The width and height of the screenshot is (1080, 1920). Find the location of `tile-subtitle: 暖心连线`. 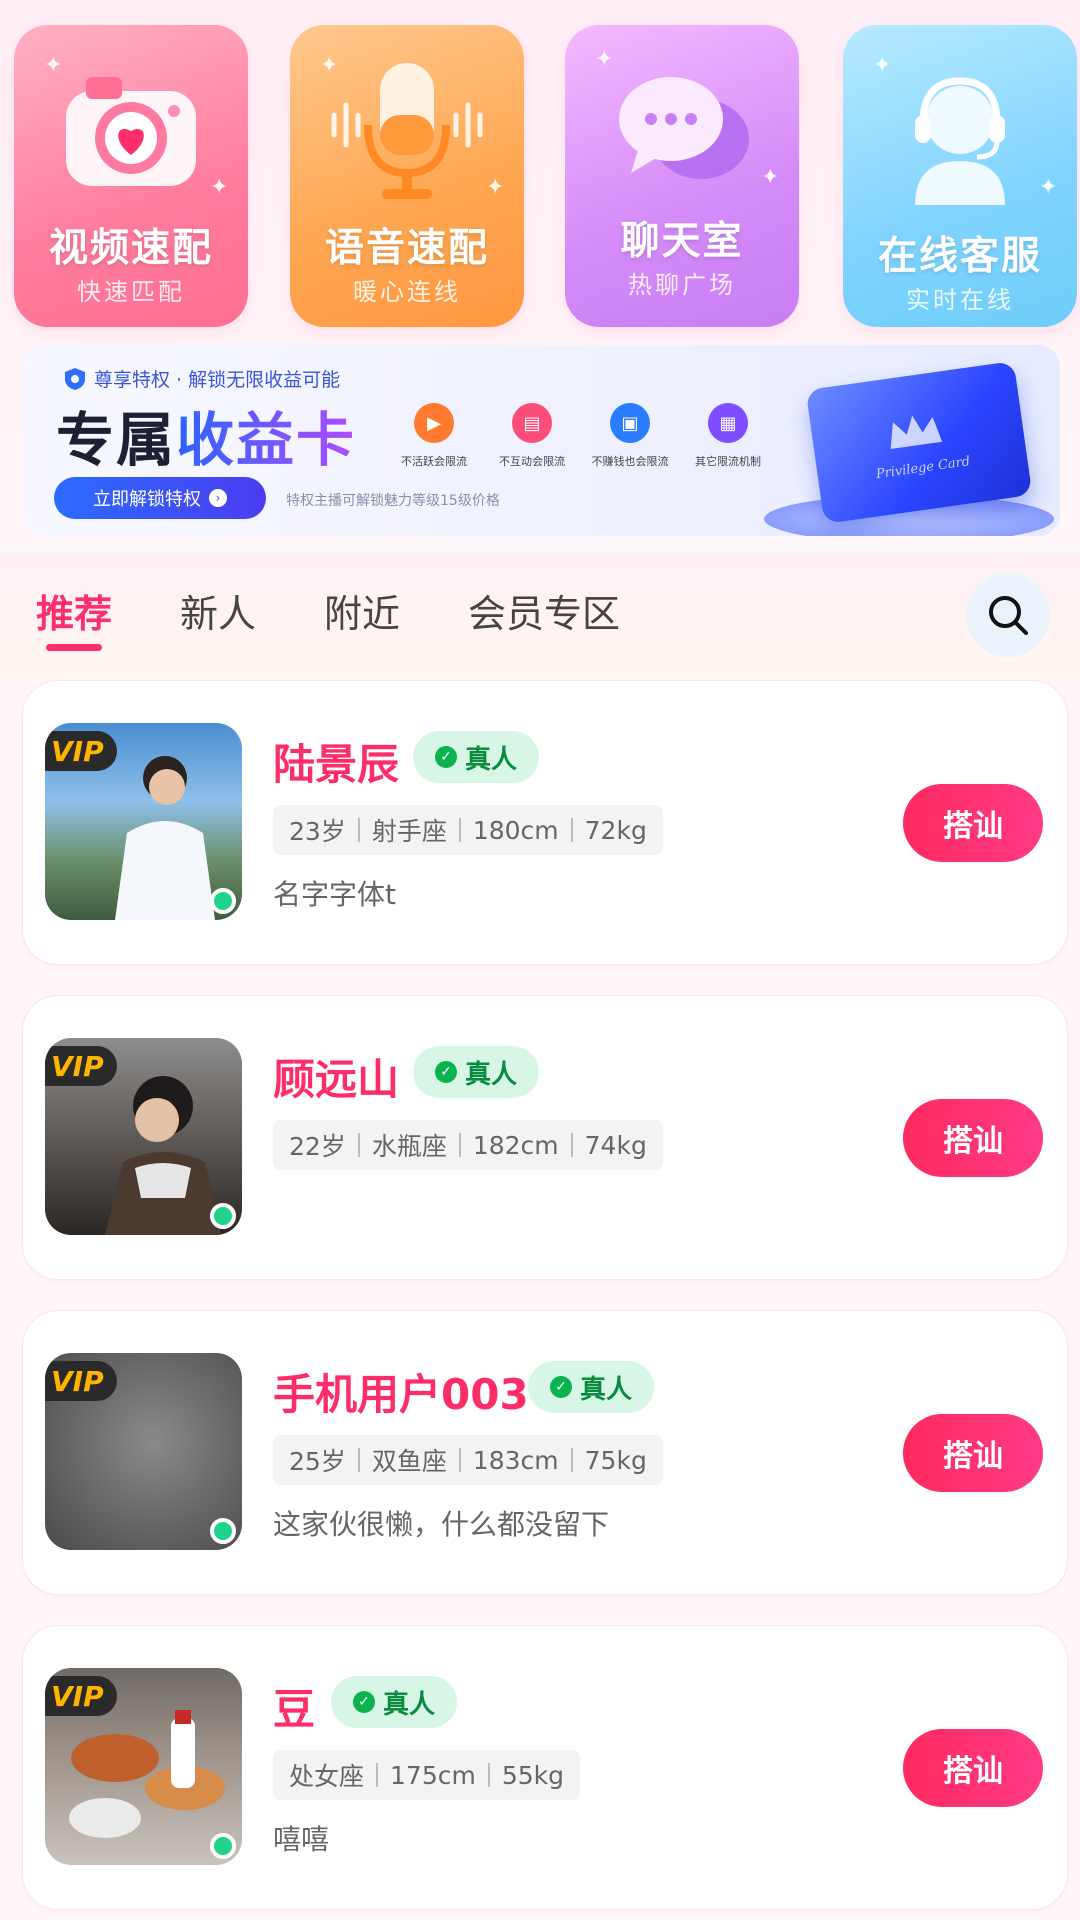

tile-subtitle: 暖心连线 is located at coordinates (407, 292).